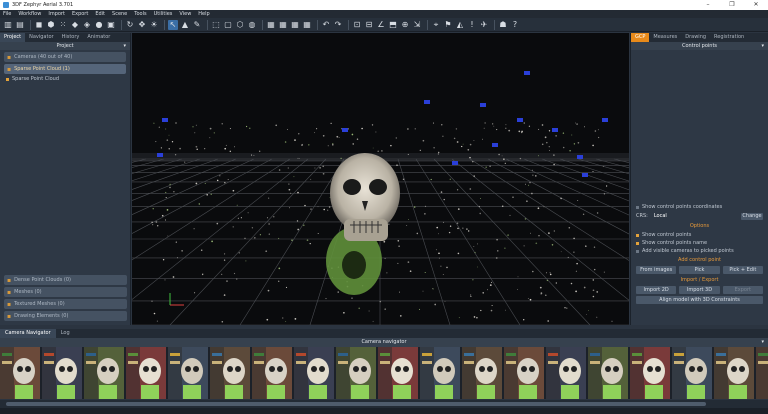 This screenshot has width=768, height=414. What do you see at coordinates (708, 5) in the screenshot?
I see `minimize-button: –` at bounding box center [708, 5].